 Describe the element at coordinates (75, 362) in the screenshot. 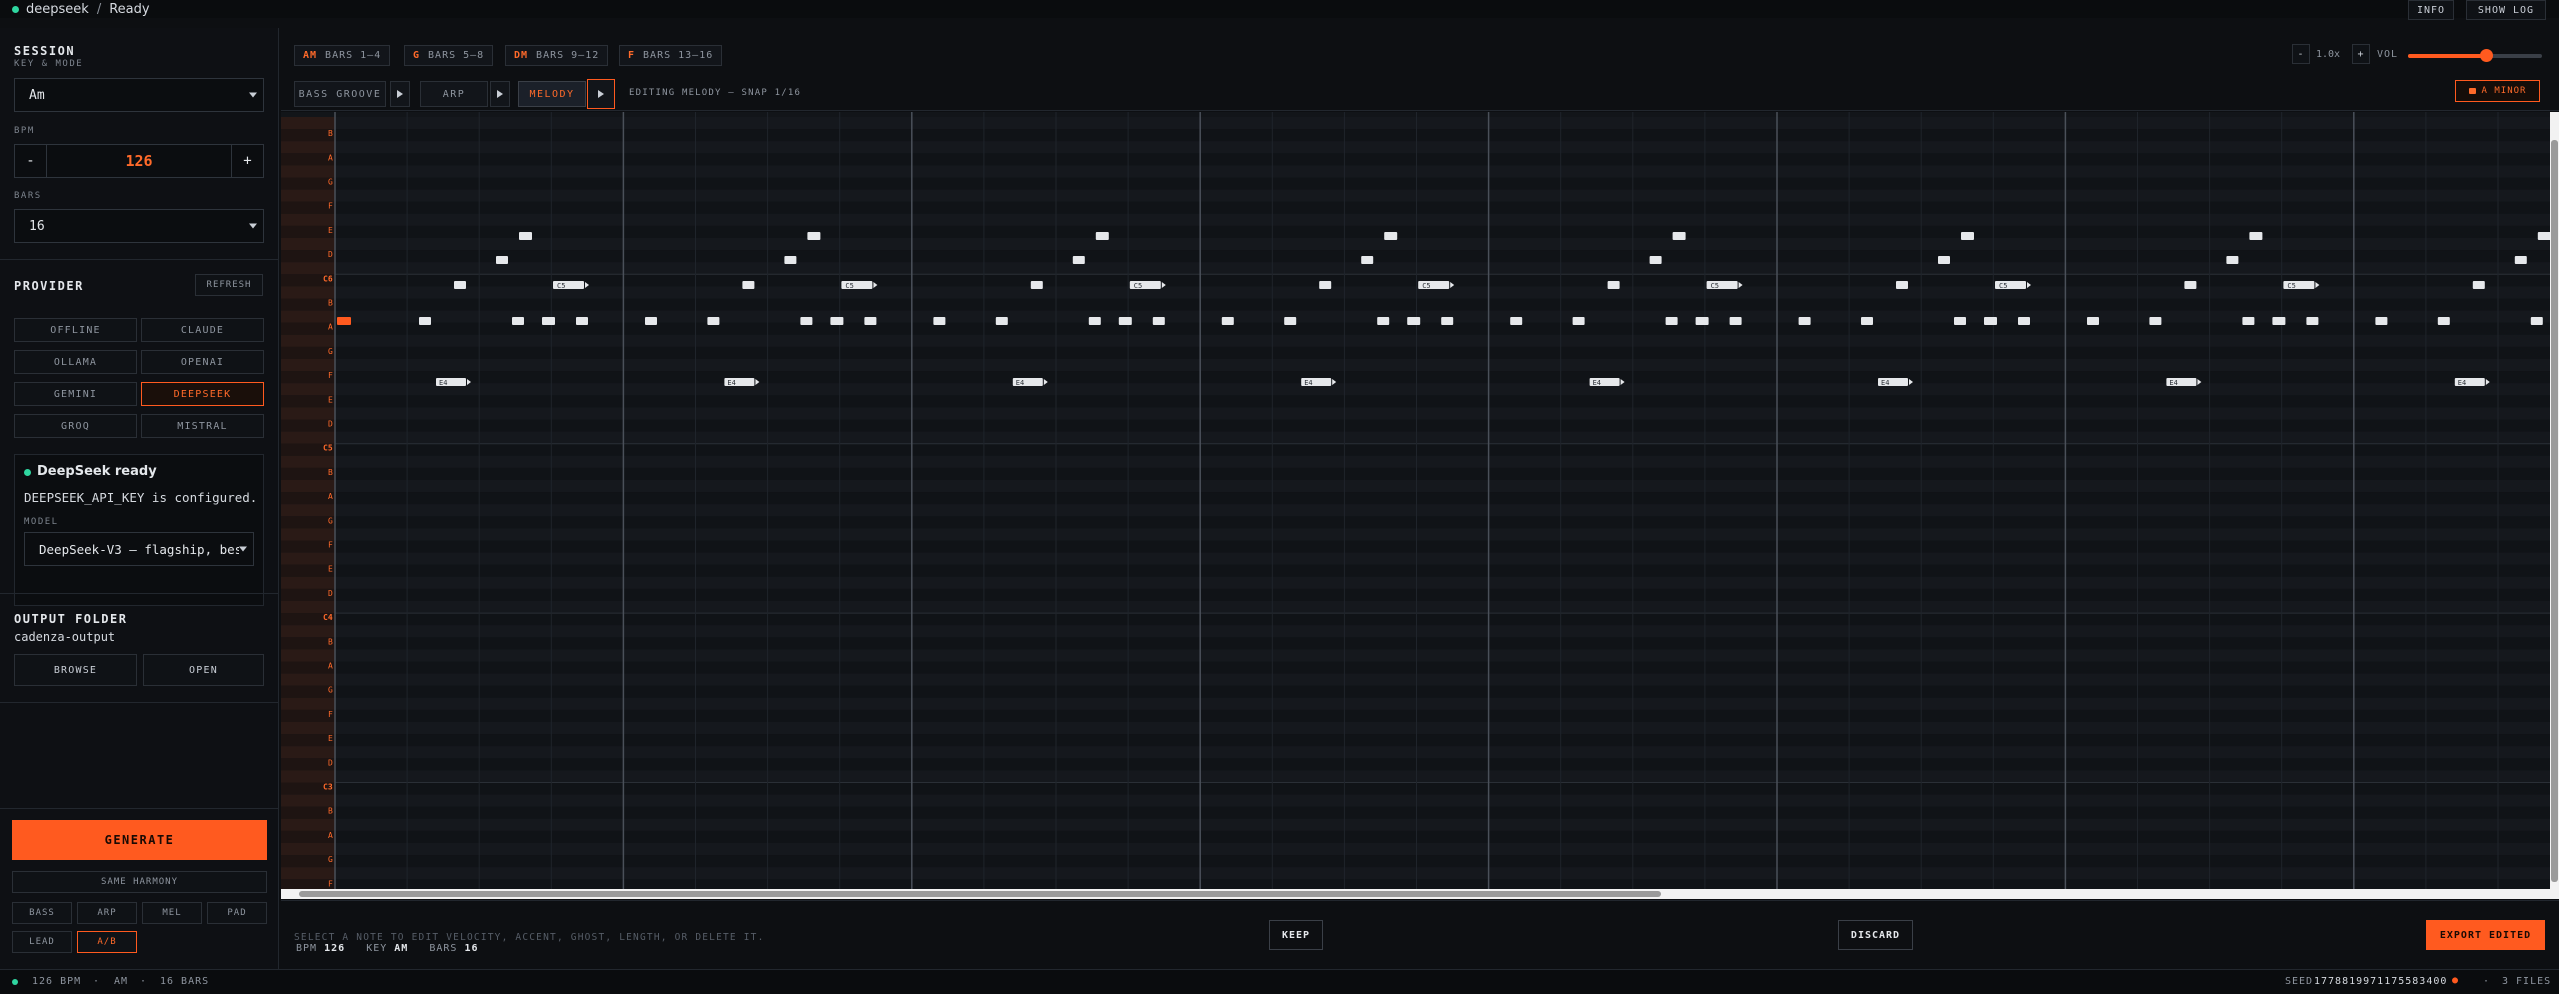

I see `provider-ollama: OLLAMA` at that location.